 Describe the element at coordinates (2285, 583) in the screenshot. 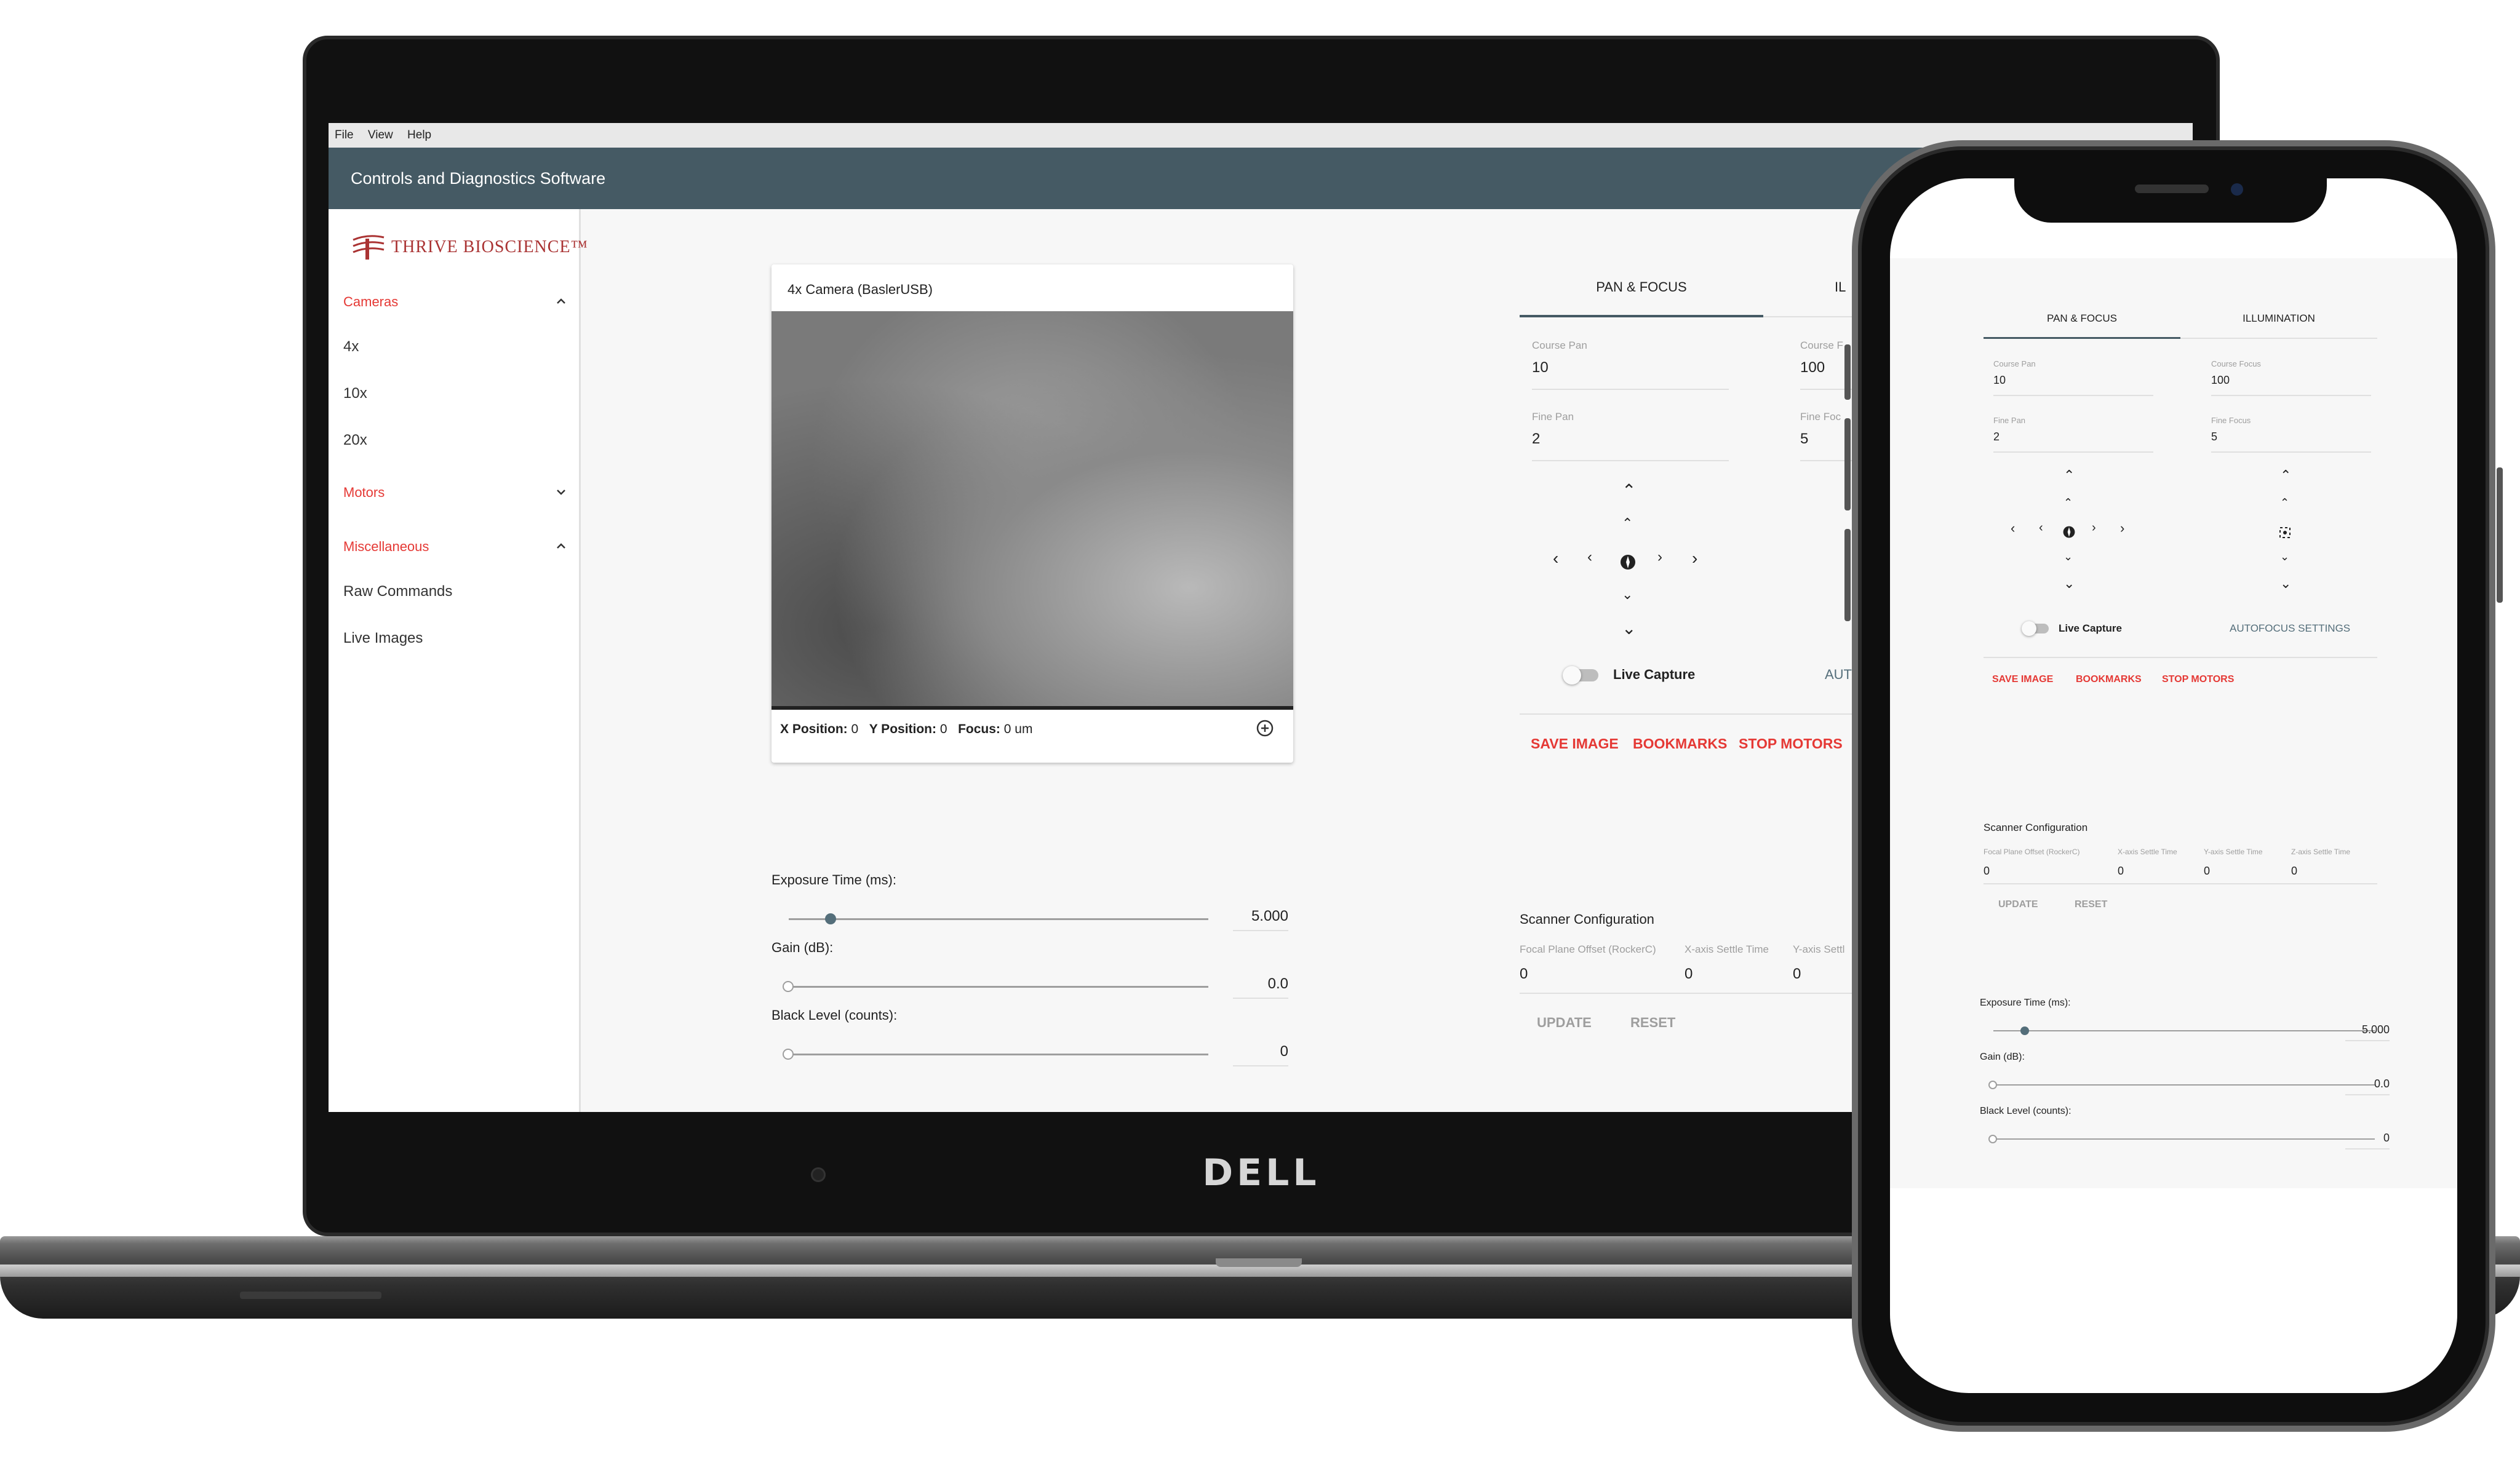

I see `focus-down-fast-icon: ⌄` at that location.